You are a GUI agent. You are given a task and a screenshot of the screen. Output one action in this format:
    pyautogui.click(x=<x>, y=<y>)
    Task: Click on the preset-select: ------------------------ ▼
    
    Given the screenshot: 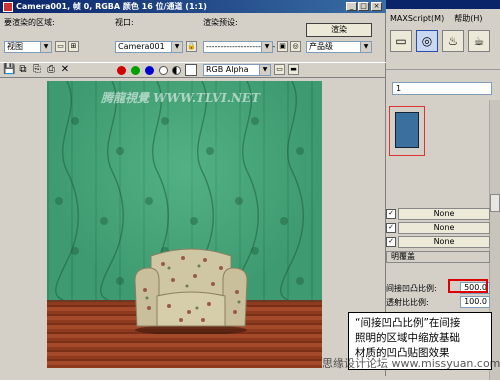 What is the action you would take?
    pyautogui.click(x=239, y=47)
    